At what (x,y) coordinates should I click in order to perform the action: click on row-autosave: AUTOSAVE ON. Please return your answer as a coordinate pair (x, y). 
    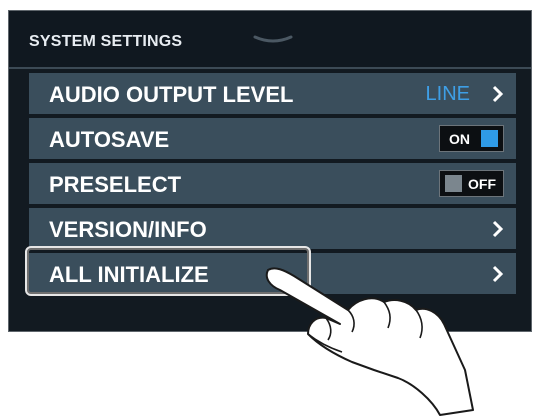
    Looking at the image, I should click on (272, 138).